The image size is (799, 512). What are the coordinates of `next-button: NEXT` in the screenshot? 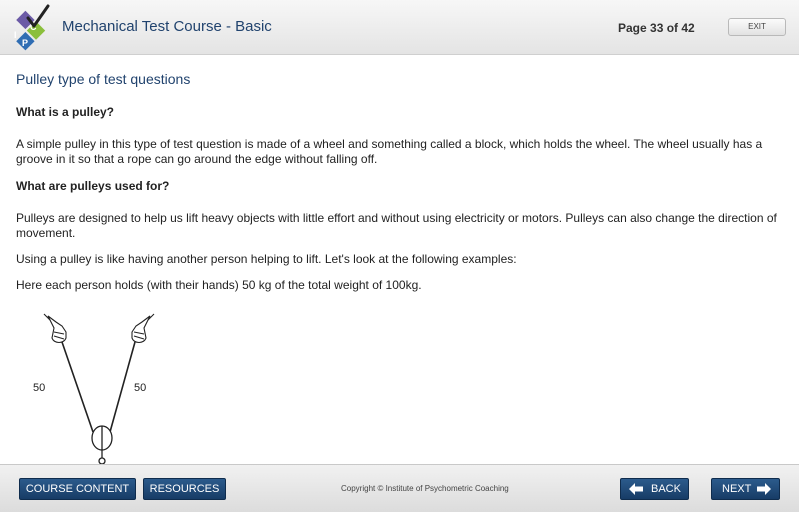 It's located at (745, 489).